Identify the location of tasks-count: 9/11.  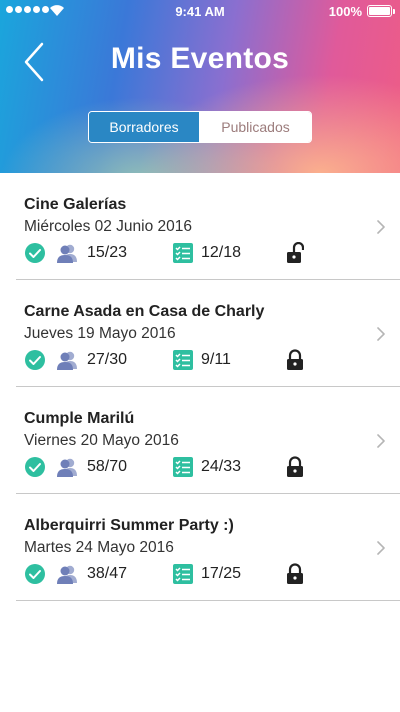
(216, 359).